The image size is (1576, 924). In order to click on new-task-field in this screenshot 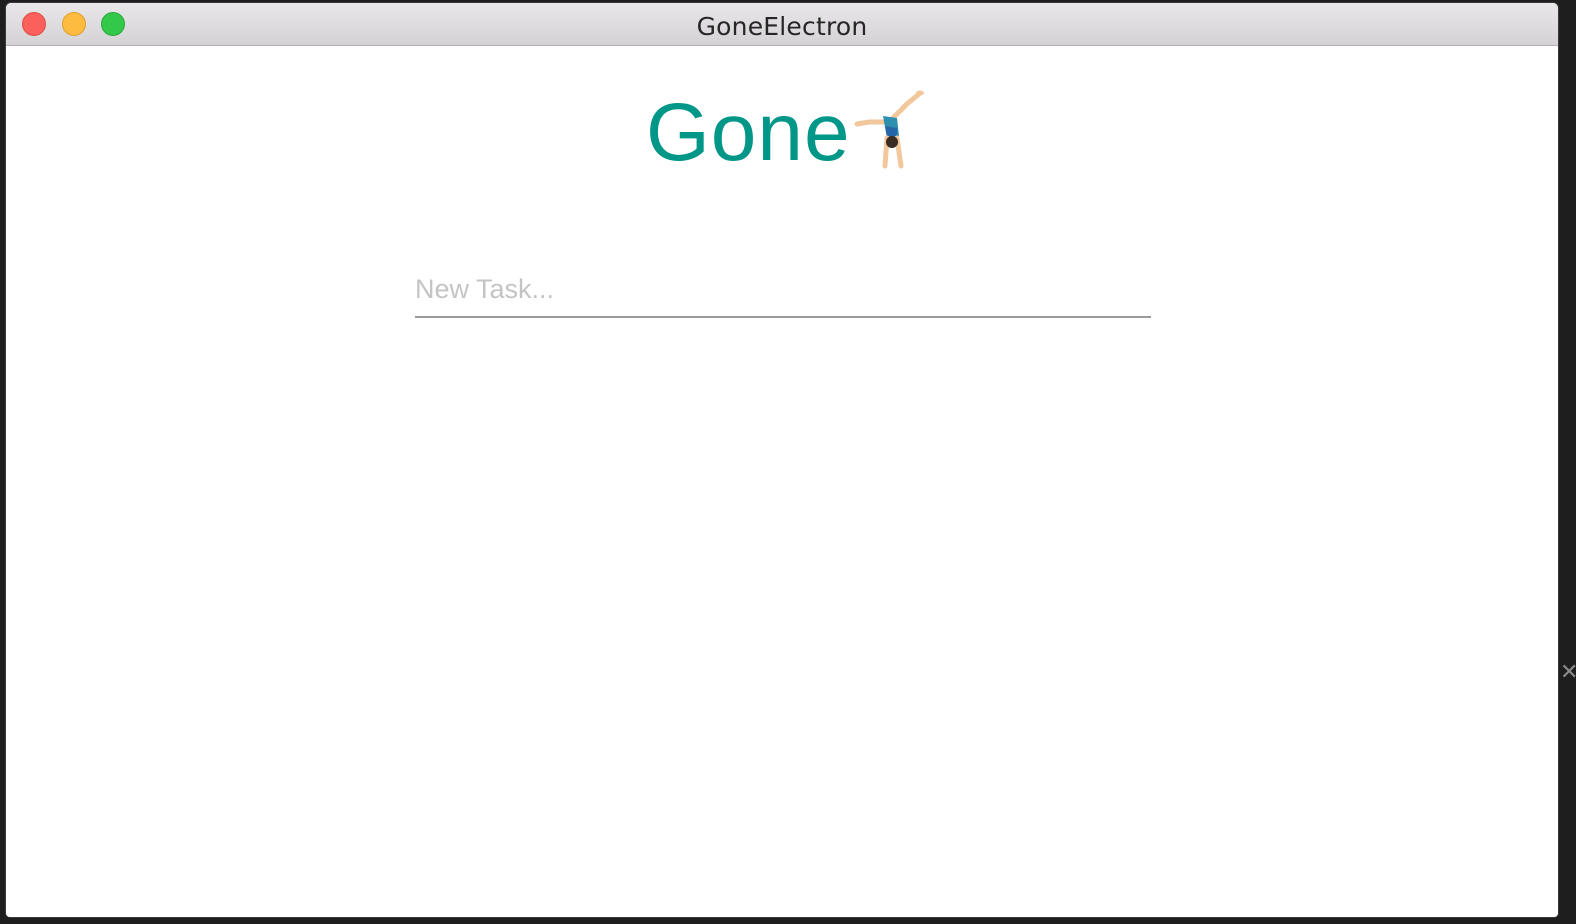, I will do `click(783, 283)`.